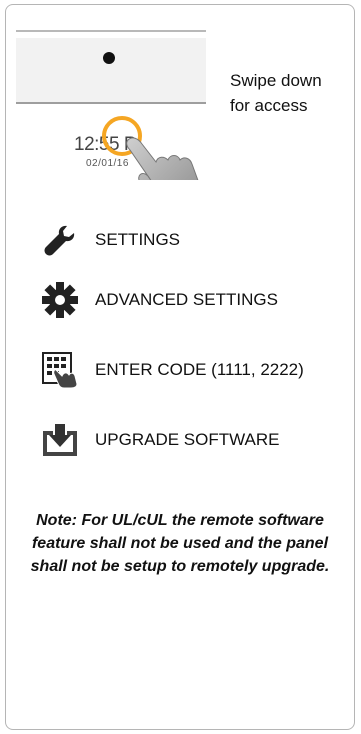 Image resolution: width=361 pixels, height=734 pixels. I want to click on menu-item-enter-code: ENTER CODE (1111, 2222), so click(172, 370).